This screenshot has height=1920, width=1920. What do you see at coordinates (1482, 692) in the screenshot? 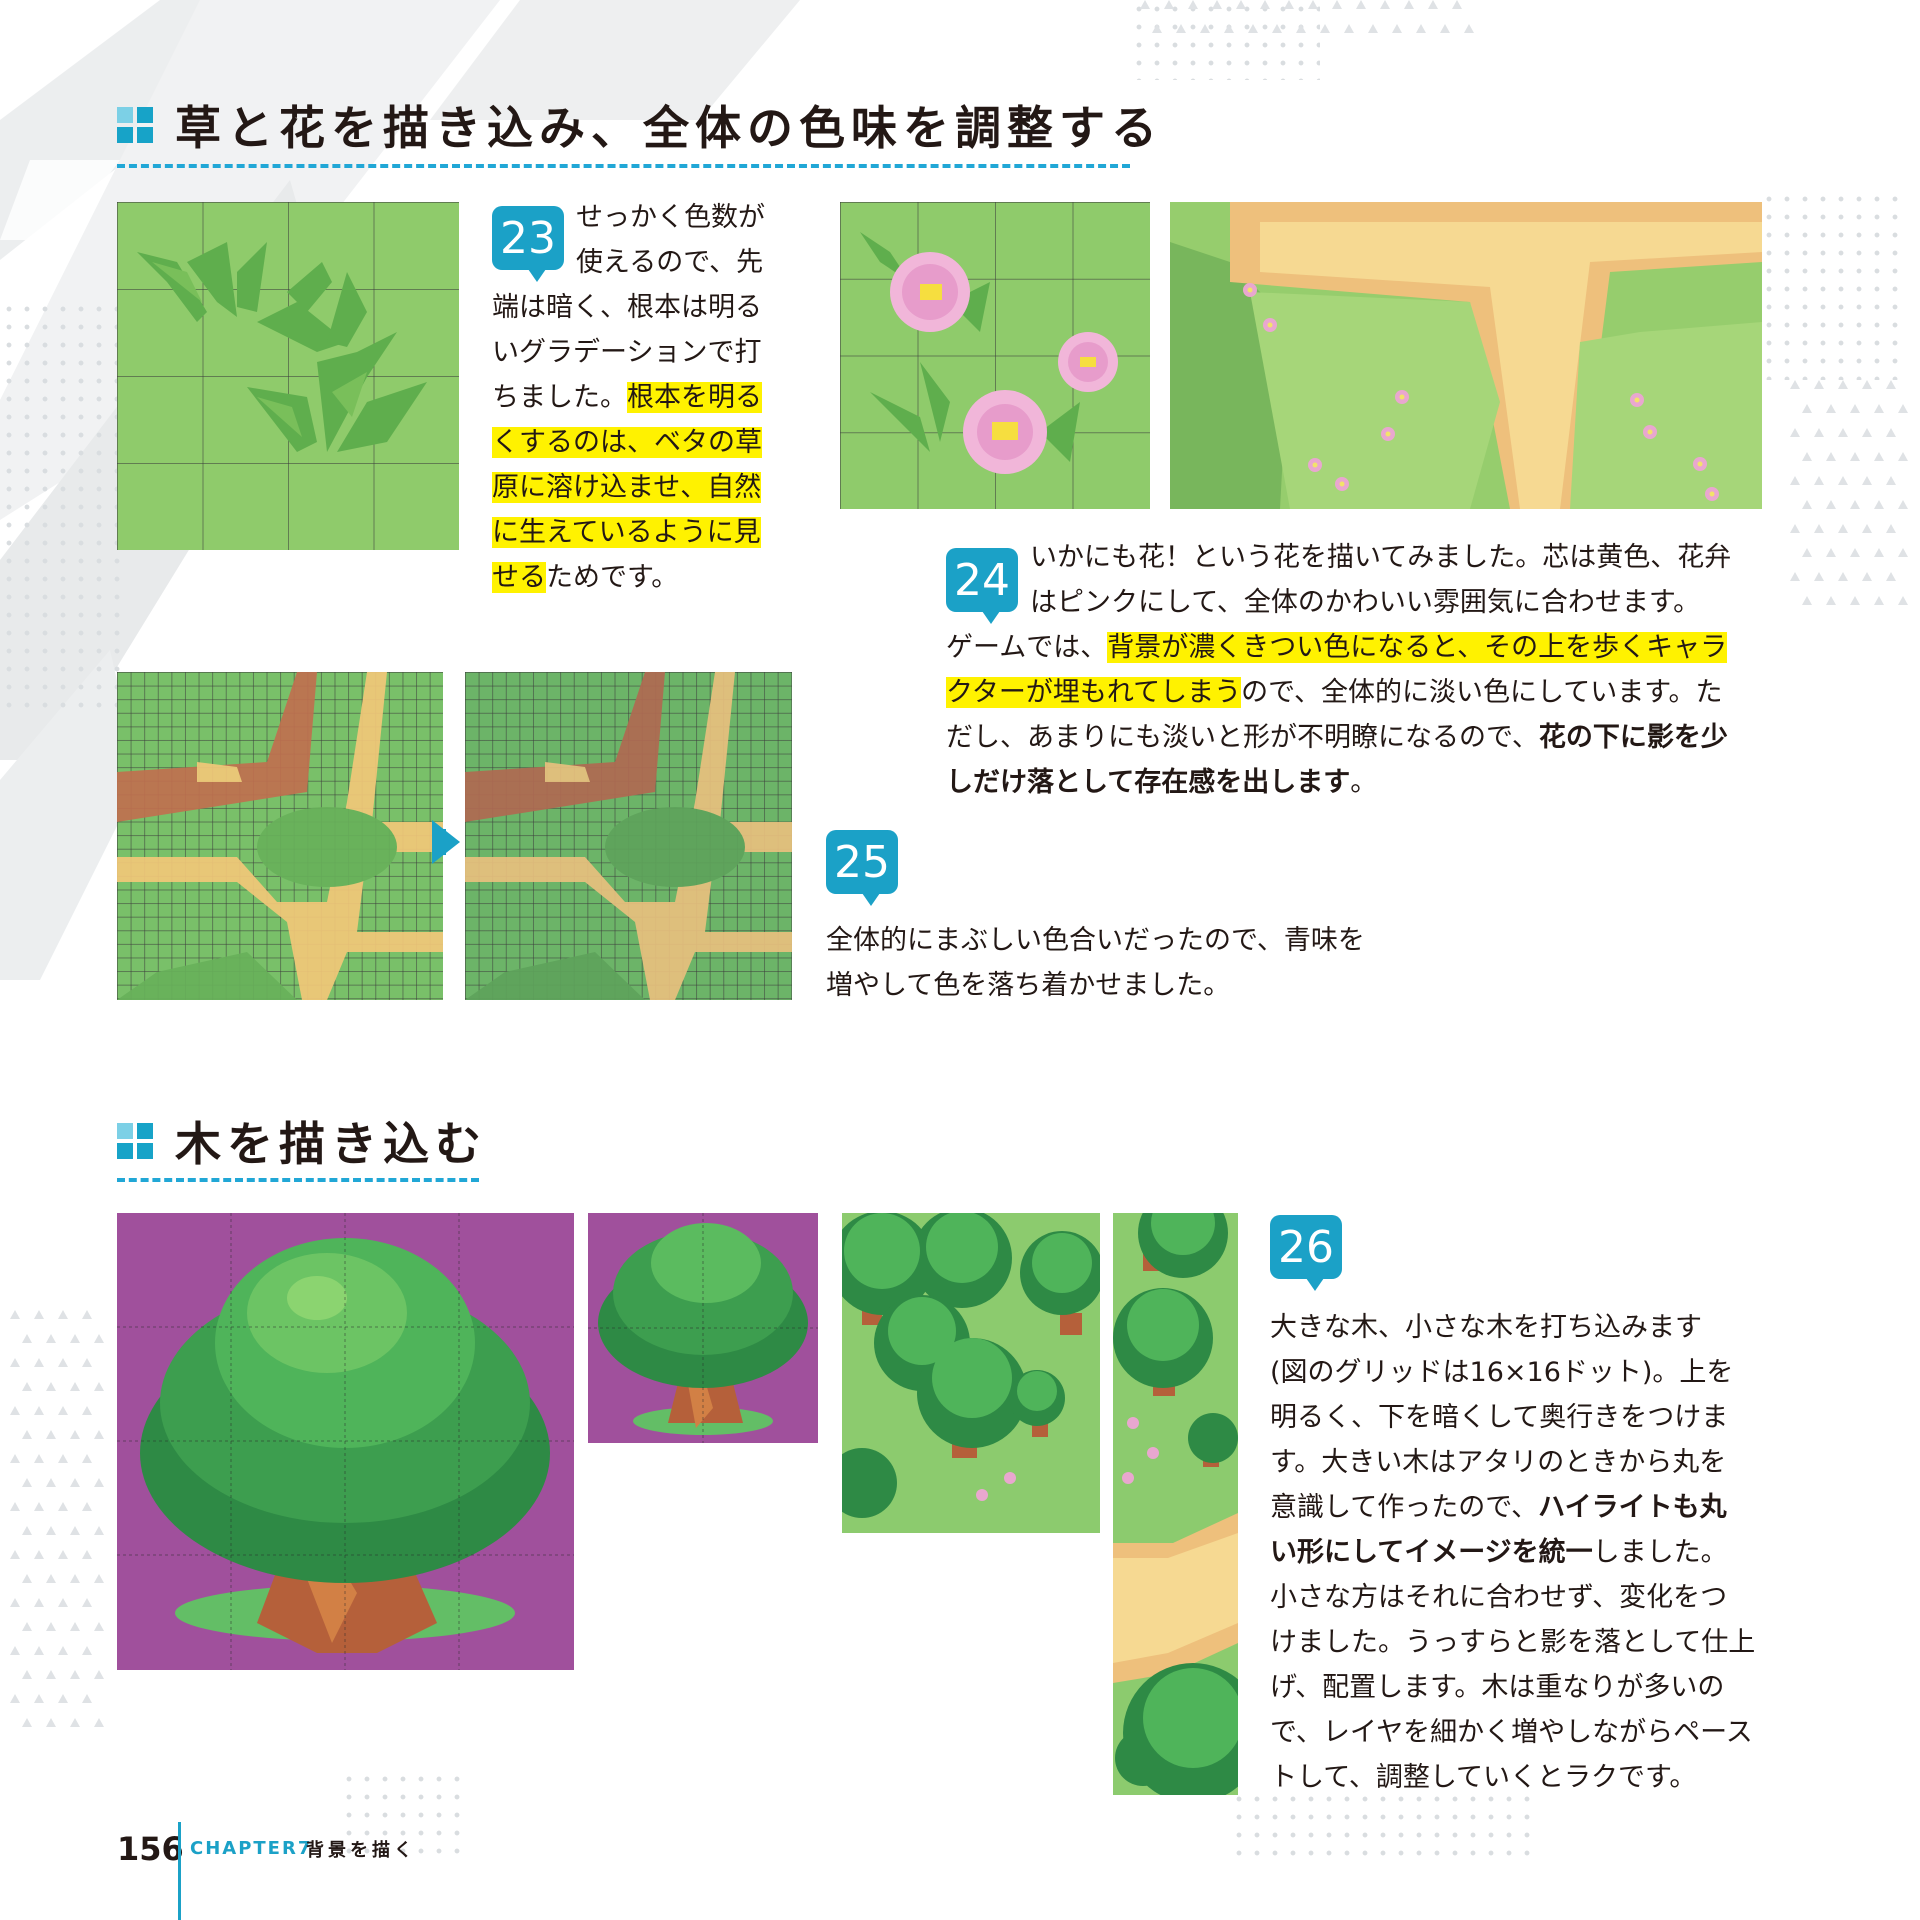
I see `text-run: ので、全体的に淡い色にしています。た` at bounding box center [1482, 692].